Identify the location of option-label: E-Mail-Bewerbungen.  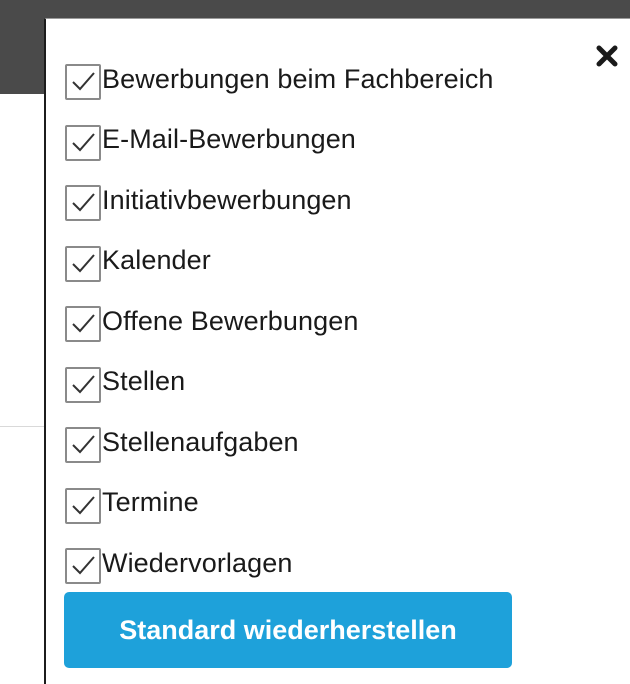
(229, 139).